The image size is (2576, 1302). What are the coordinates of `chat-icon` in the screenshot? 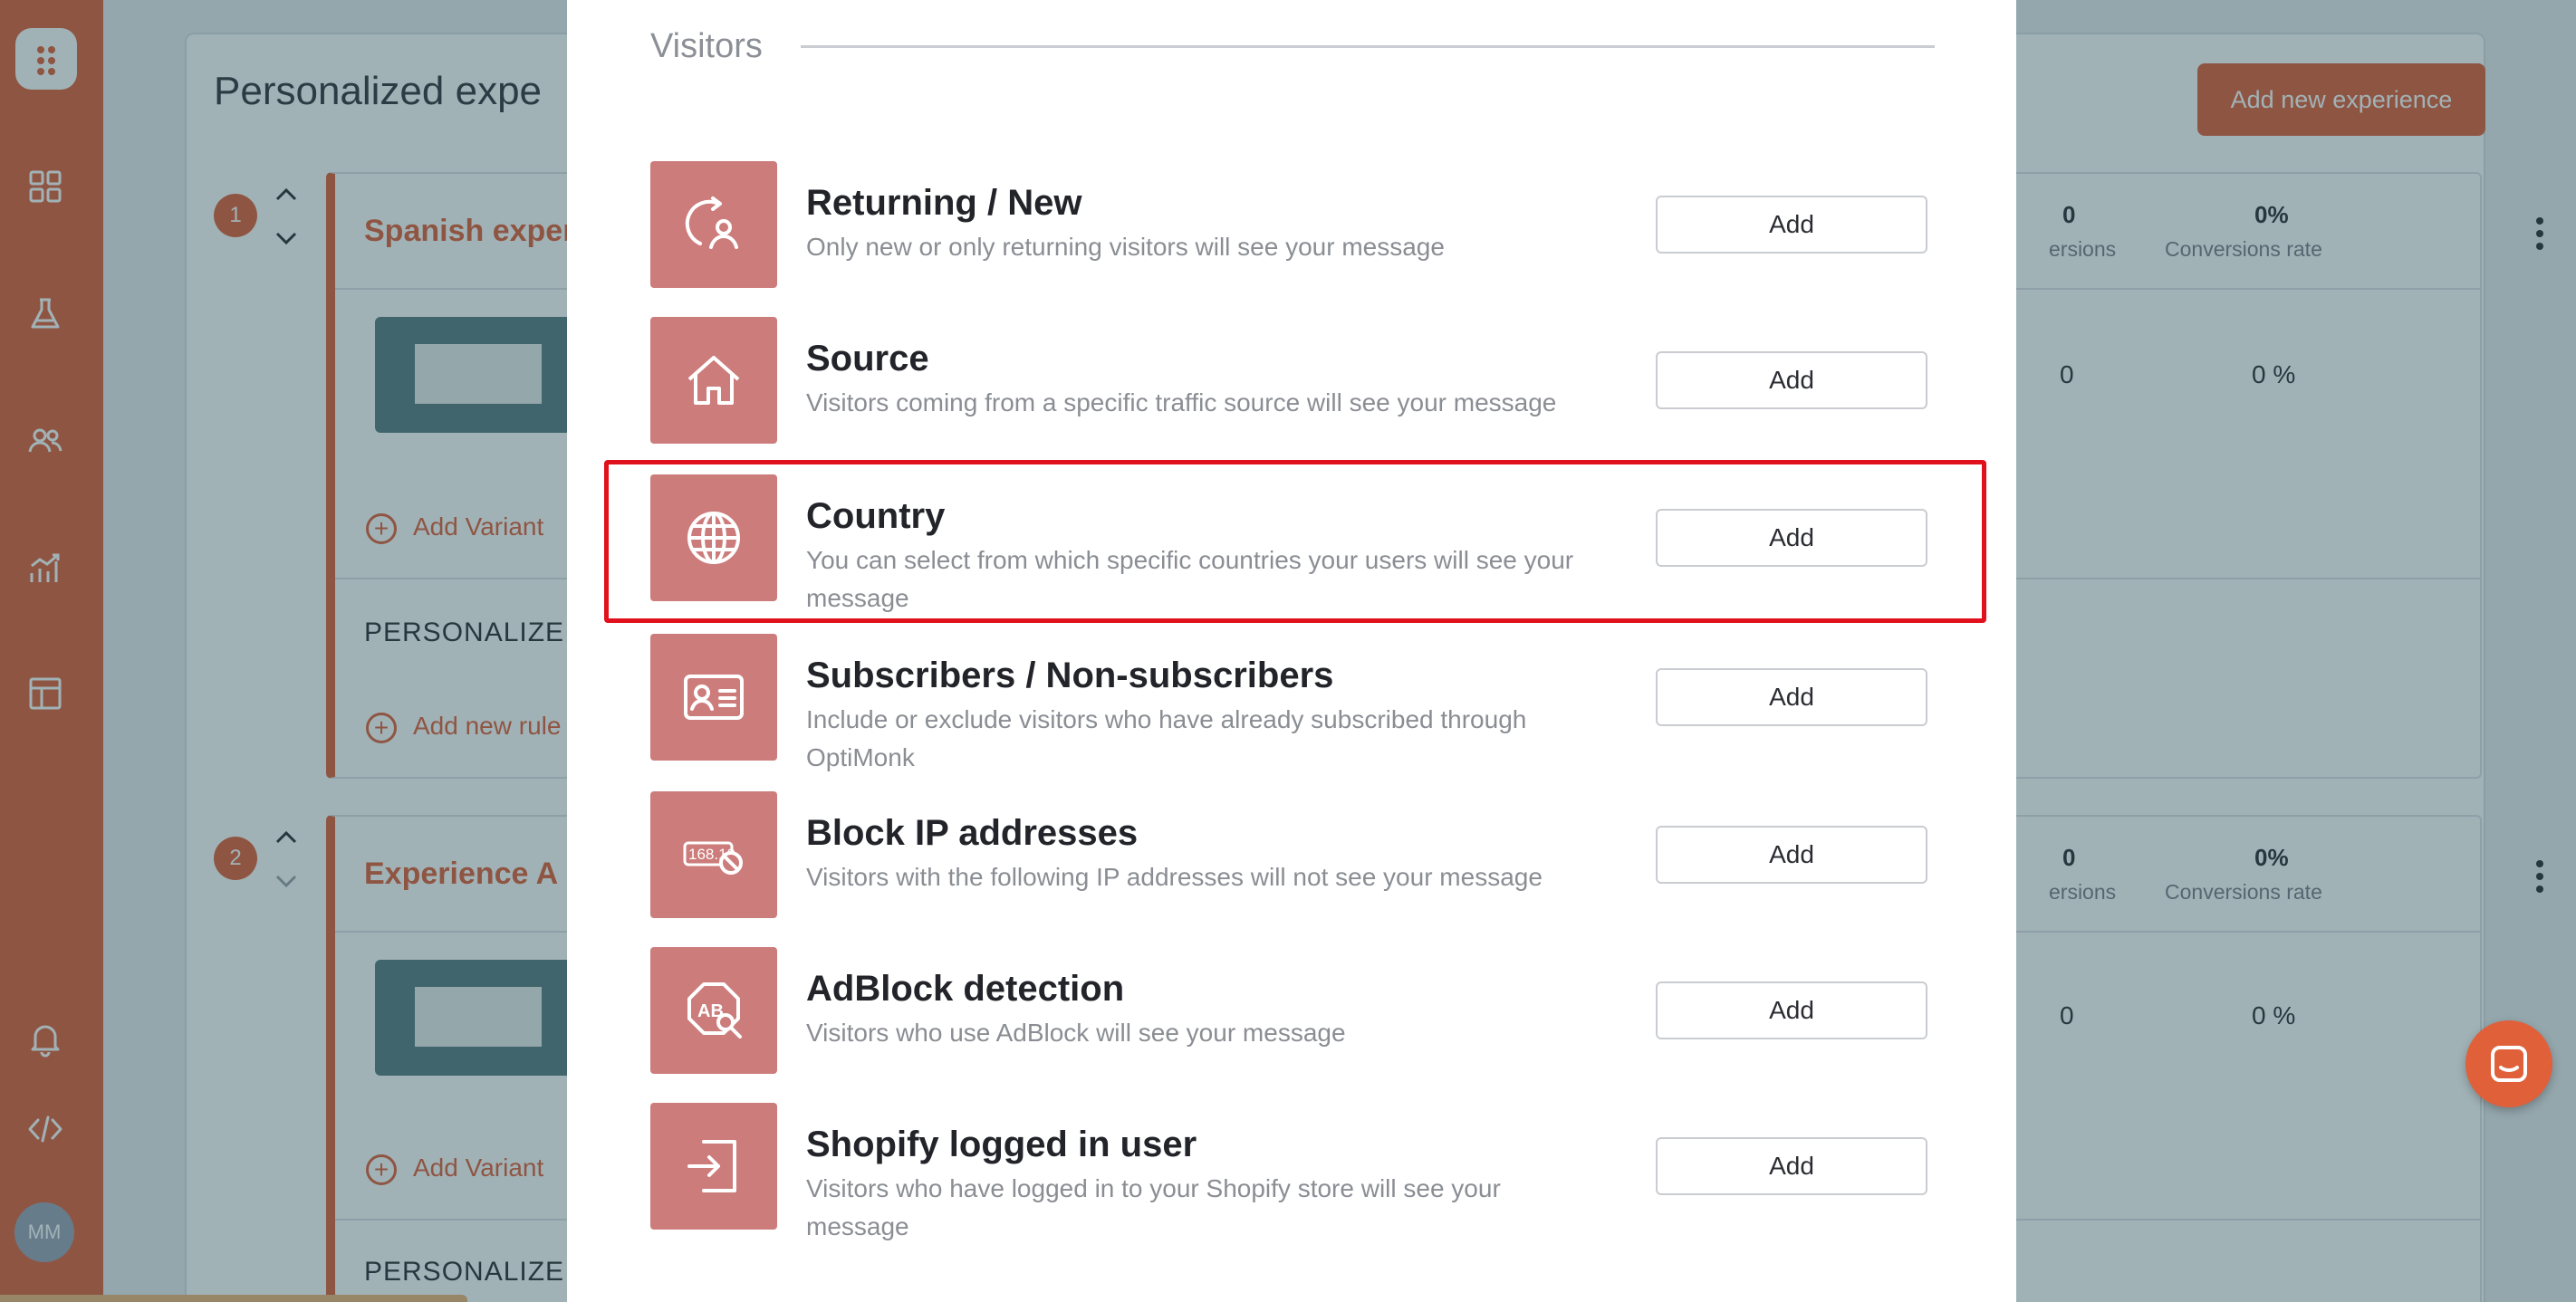 It's located at (2509, 1064).